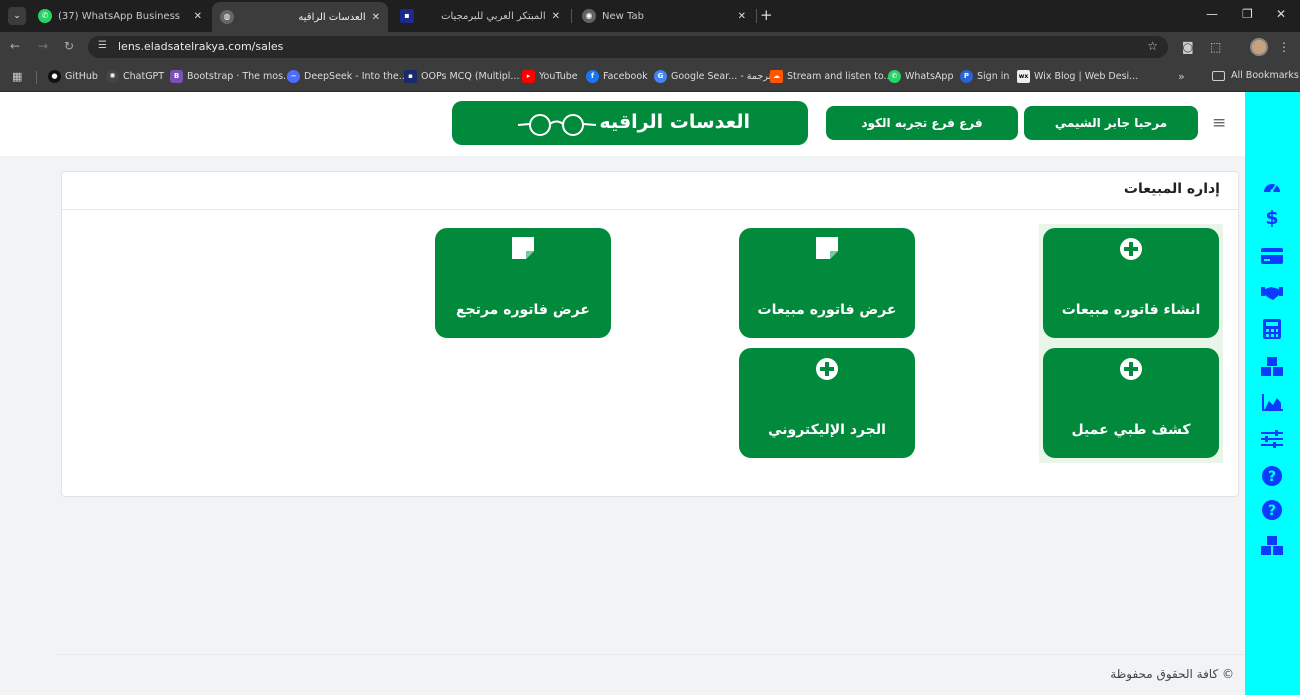  Describe the element at coordinates (15, 46) in the screenshot. I see `back-arrow-icon: ←` at that location.